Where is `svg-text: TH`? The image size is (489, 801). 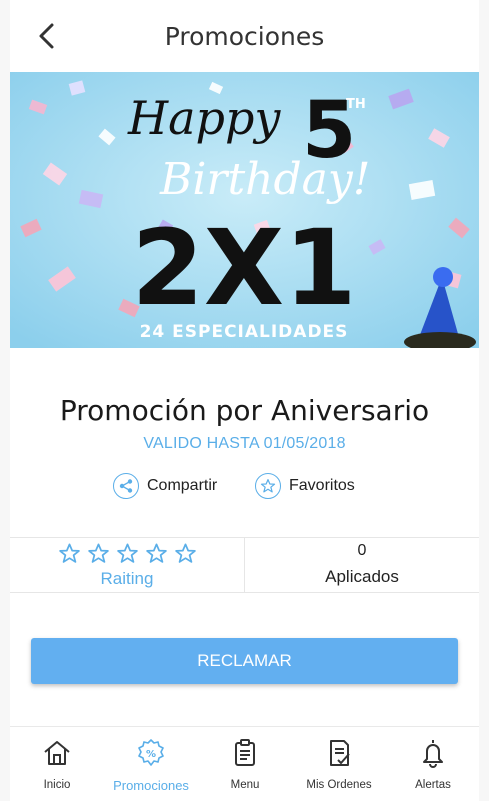 svg-text: TH is located at coordinates (356, 104).